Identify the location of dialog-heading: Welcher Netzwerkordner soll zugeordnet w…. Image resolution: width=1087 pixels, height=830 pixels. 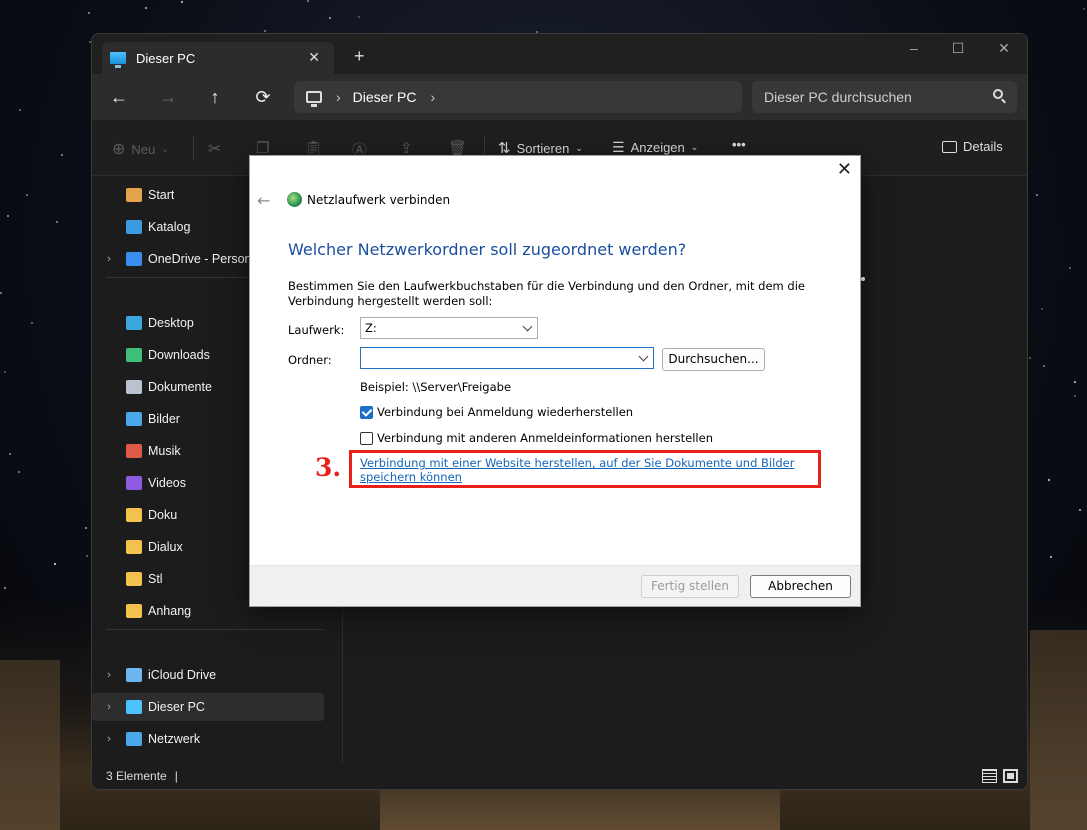
(487, 249).